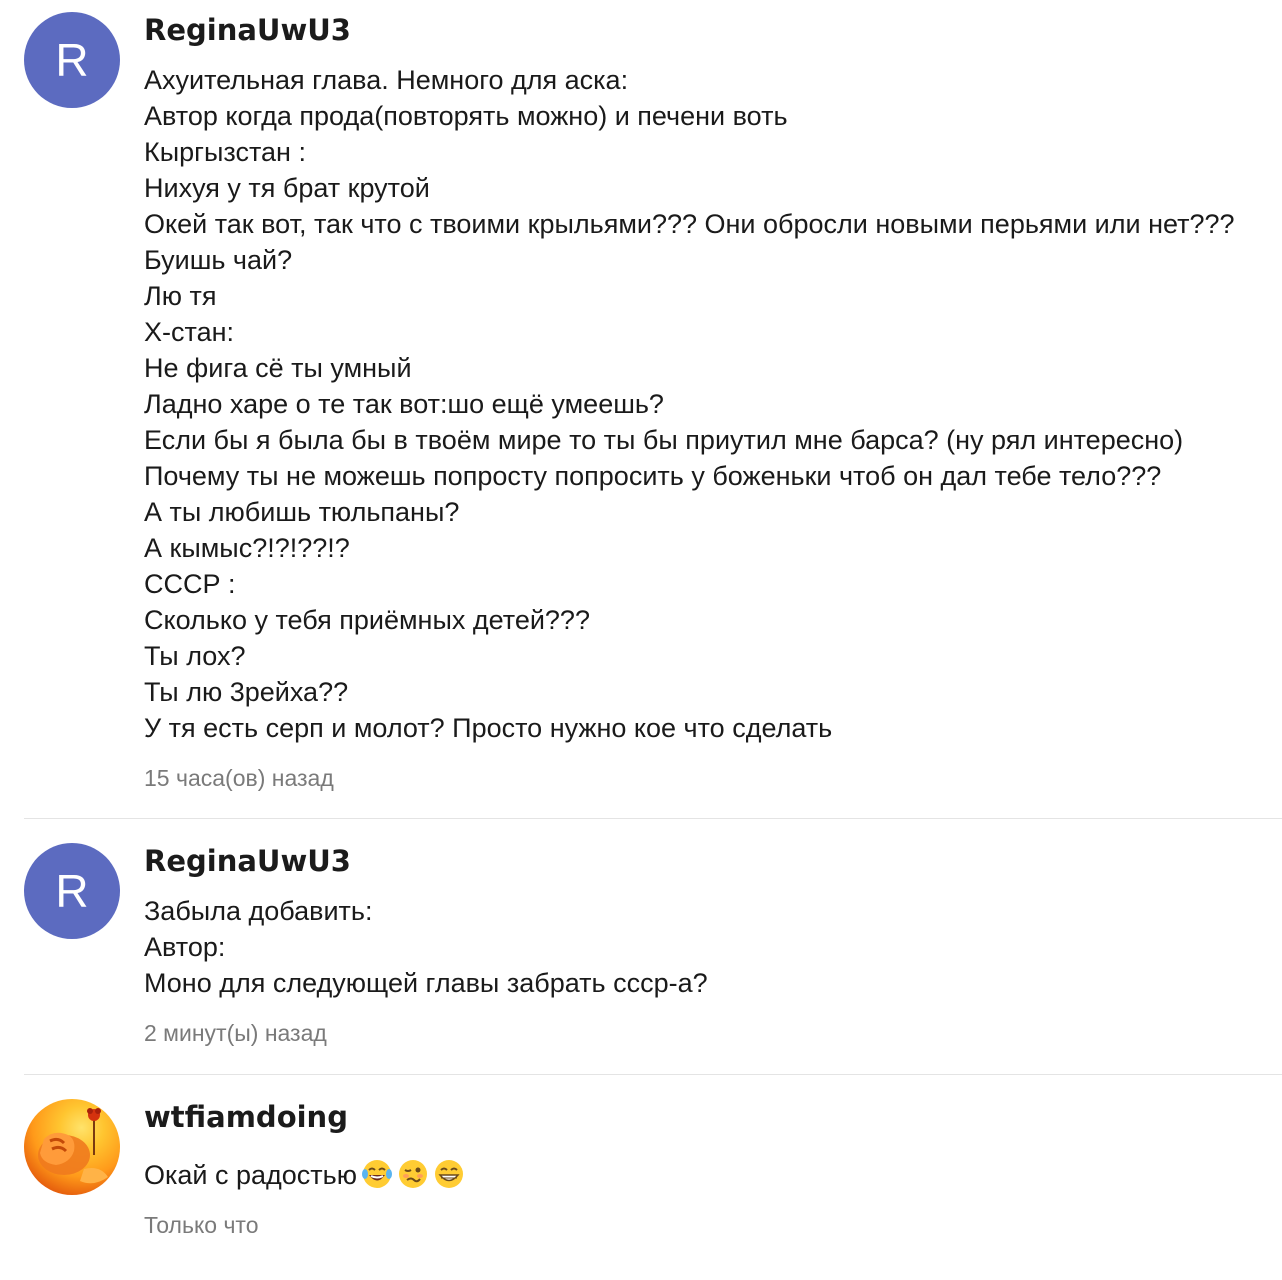 The image size is (1282, 1280). I want to click on comment-line: Ты лю 3рейха??, so click(246, 692).